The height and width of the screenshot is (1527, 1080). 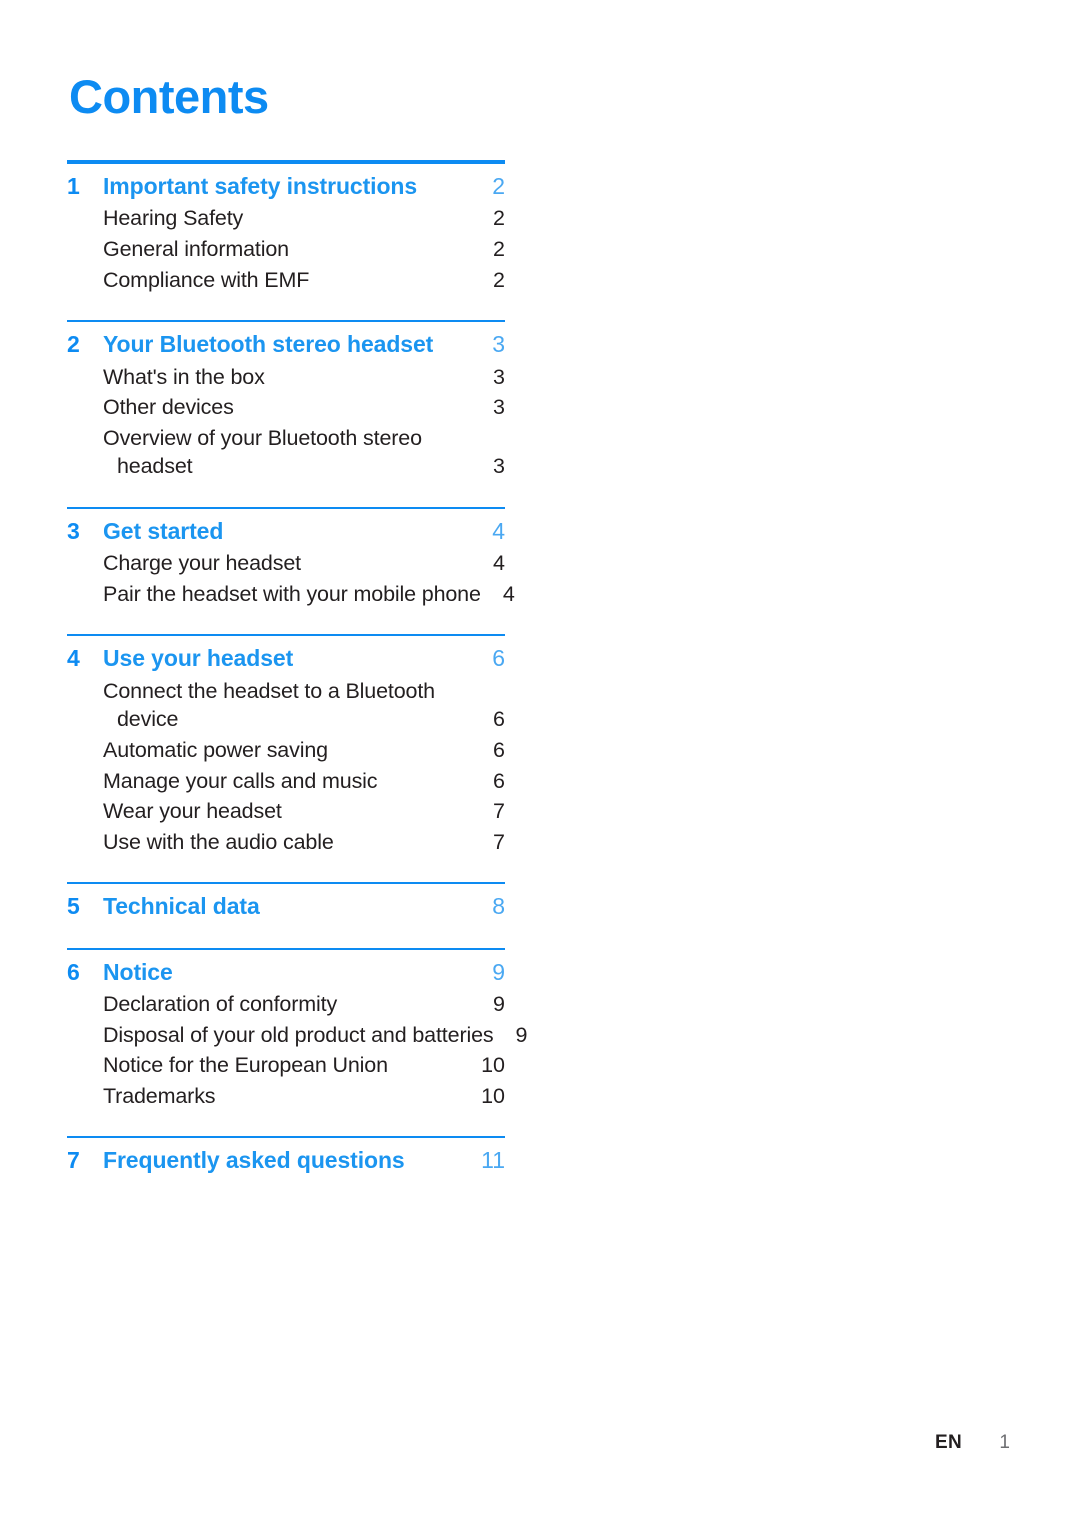 What do you see at coordinates (286, 658) in the screenshot?
I see `toc-section-heading: 4 Use your headset 6` at bounding box center [286, 658].